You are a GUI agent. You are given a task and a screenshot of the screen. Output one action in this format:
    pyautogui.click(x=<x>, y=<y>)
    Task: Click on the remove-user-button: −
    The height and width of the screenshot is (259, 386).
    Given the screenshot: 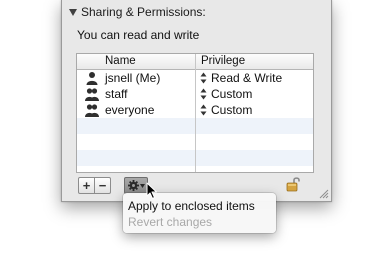 What is the action you would take?
    pyautogui.click(x=102, y=185)
    